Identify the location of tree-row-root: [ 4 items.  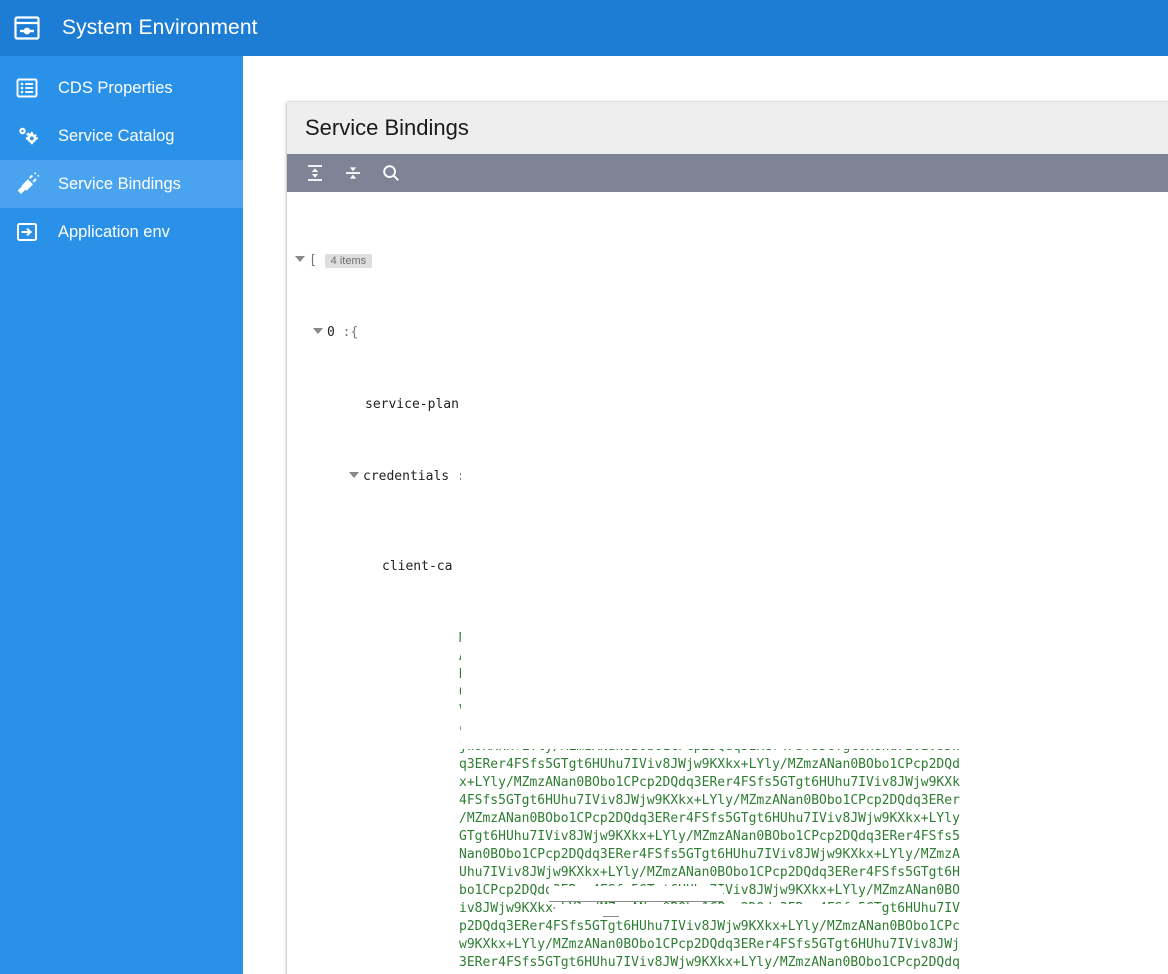
(727, 261).